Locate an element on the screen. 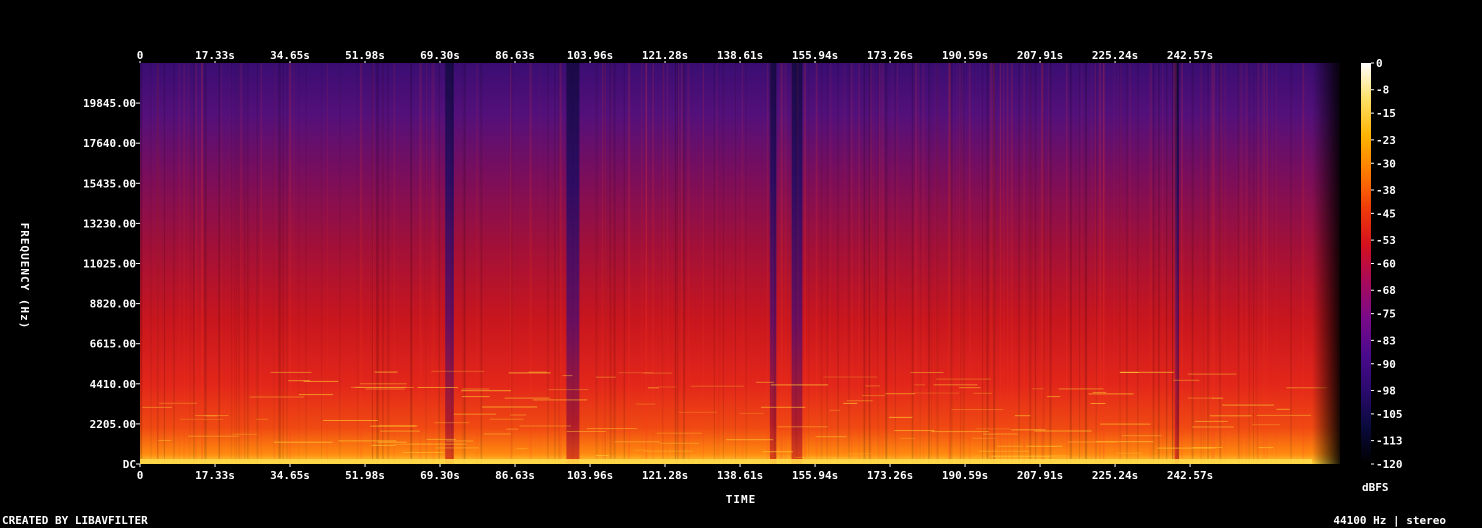 Image resolution: width=1482 pixels, height=528 pixels. y-tick-label: 8820.00 is located at coordinates (113, 304).